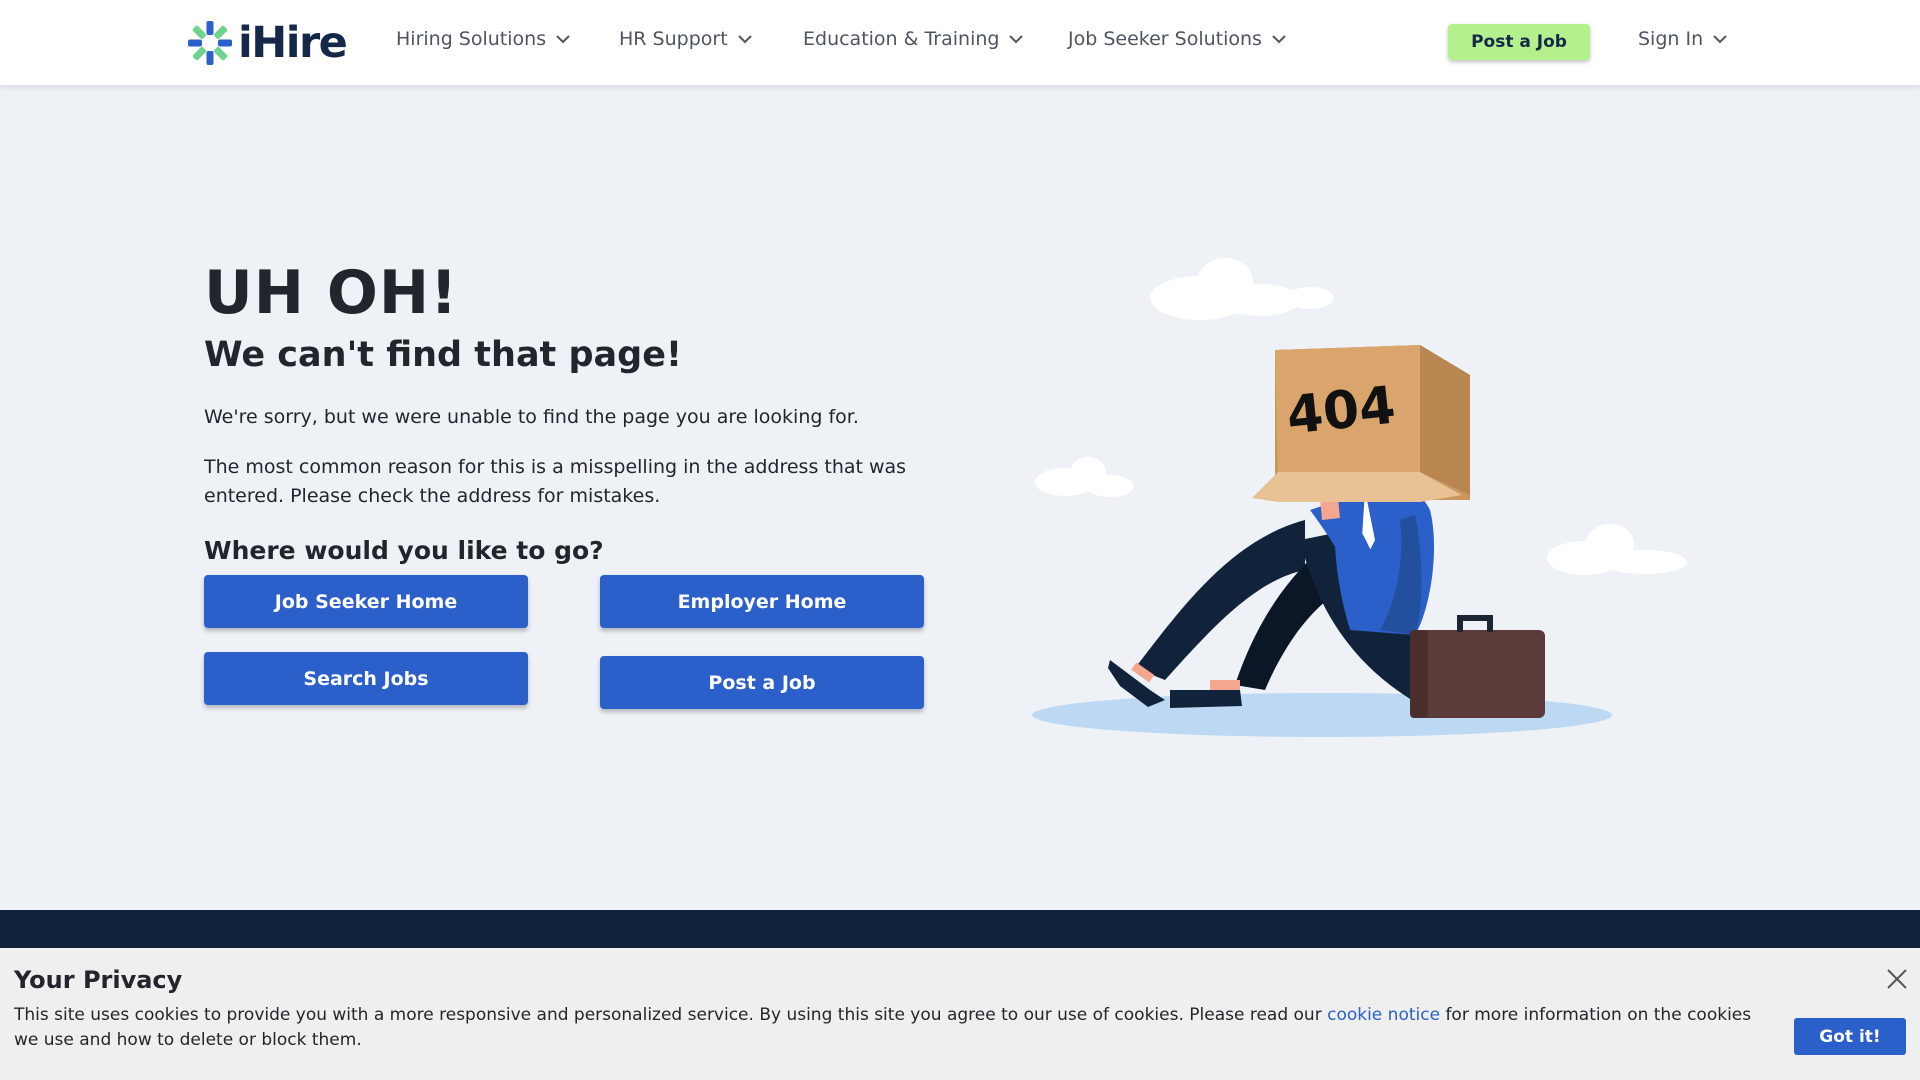 The width and height of the screenshot is (1920, 1080). I want to click on cookie-title: Your Privacy, so click(98, 980).